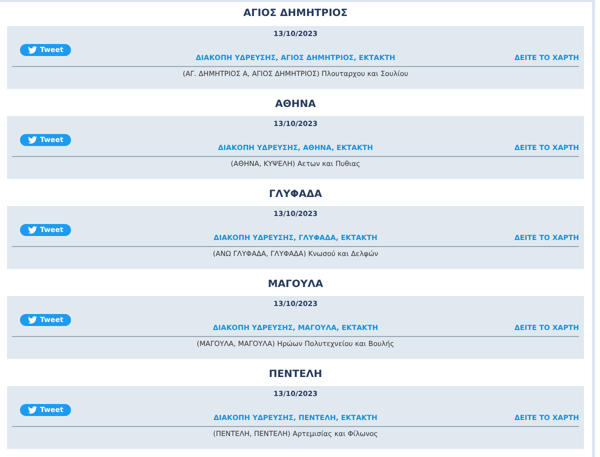 The width and height of the screenshot is (600, 457). I want to click on section-heading: ΓΛΥΦΑΔΑ, so click(296, 195).